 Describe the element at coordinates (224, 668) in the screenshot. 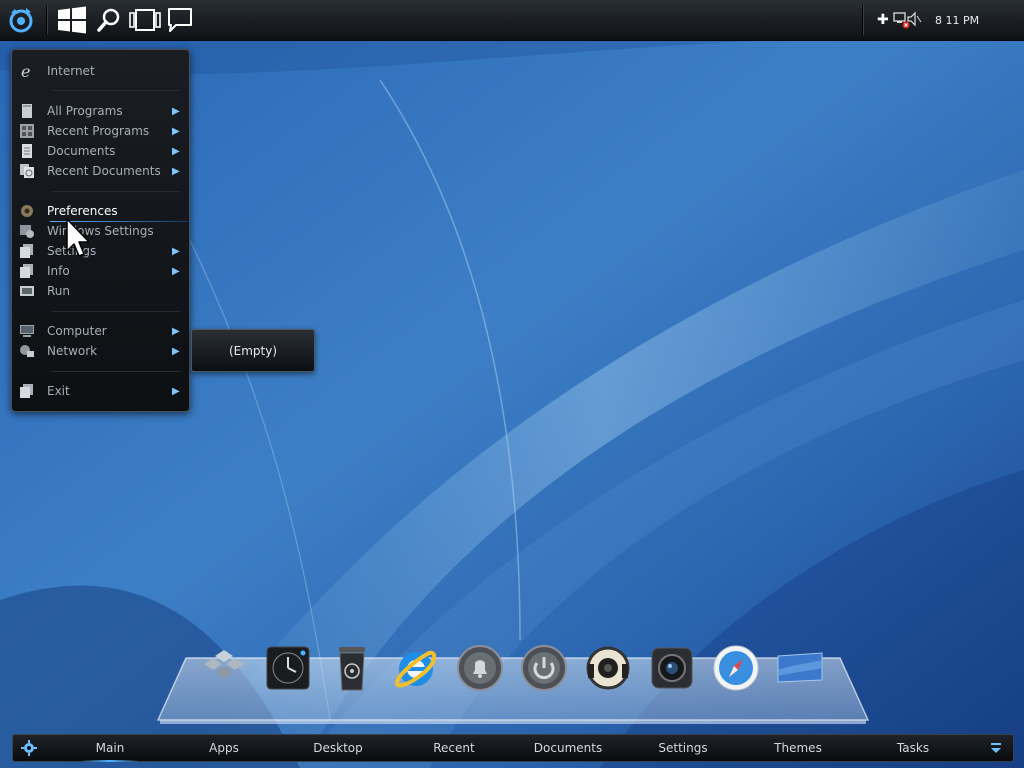

I see `windows-tiles-icon` at that location.